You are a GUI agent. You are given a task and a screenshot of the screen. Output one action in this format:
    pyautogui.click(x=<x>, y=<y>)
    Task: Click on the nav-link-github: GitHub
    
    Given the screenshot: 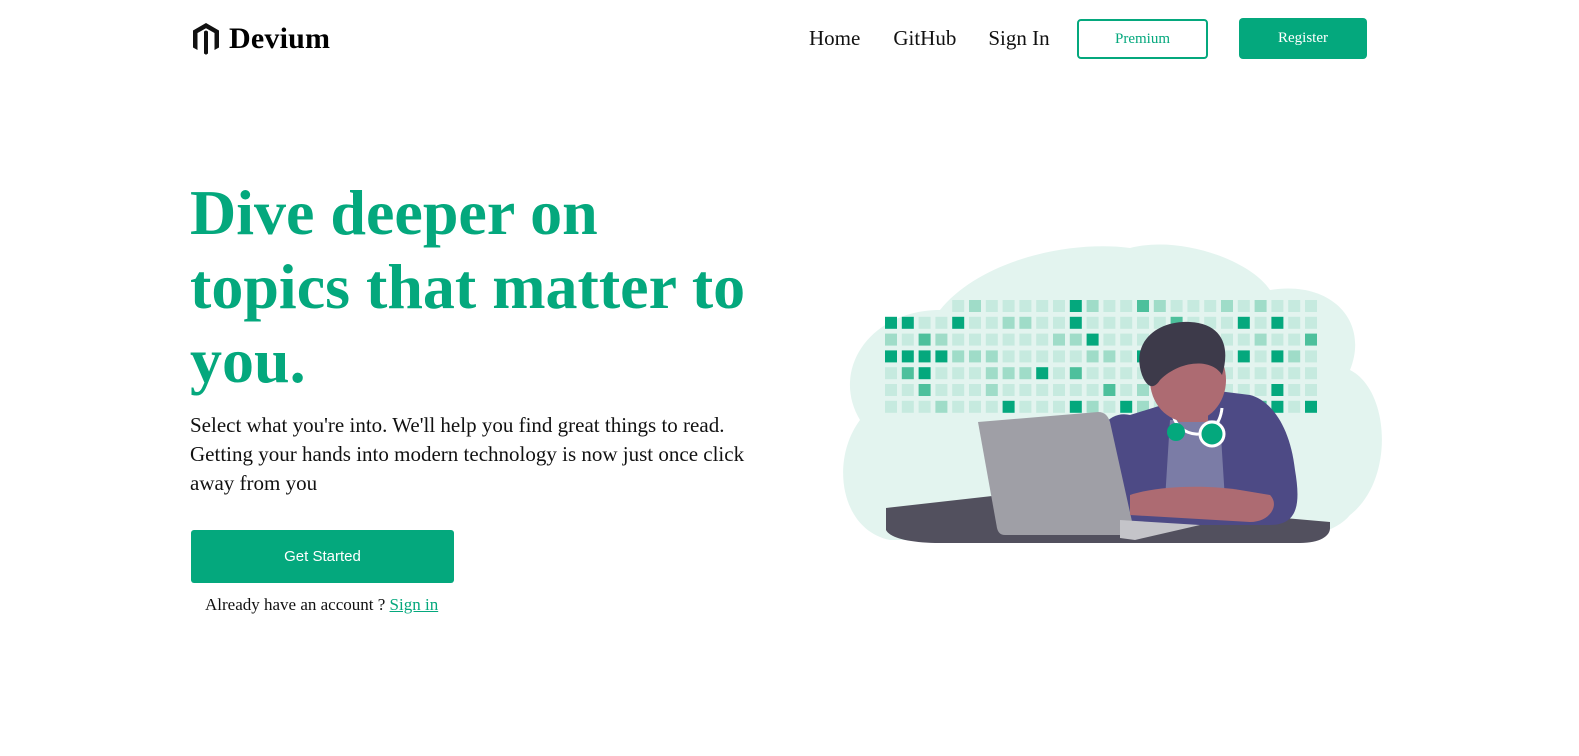 What is the action you would take?
    pyautogui.click(x=924, y=38)
    